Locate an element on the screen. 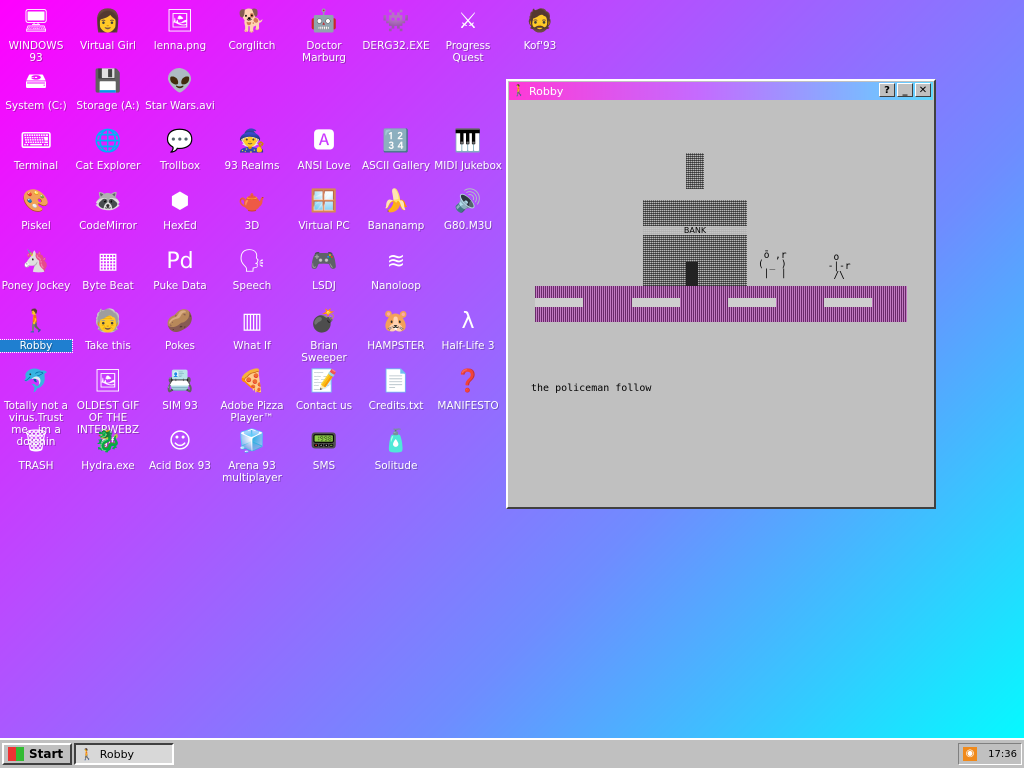 This screenshot has height=768, width=1024. close-button: ✕ is located at coordinates (923, 90).